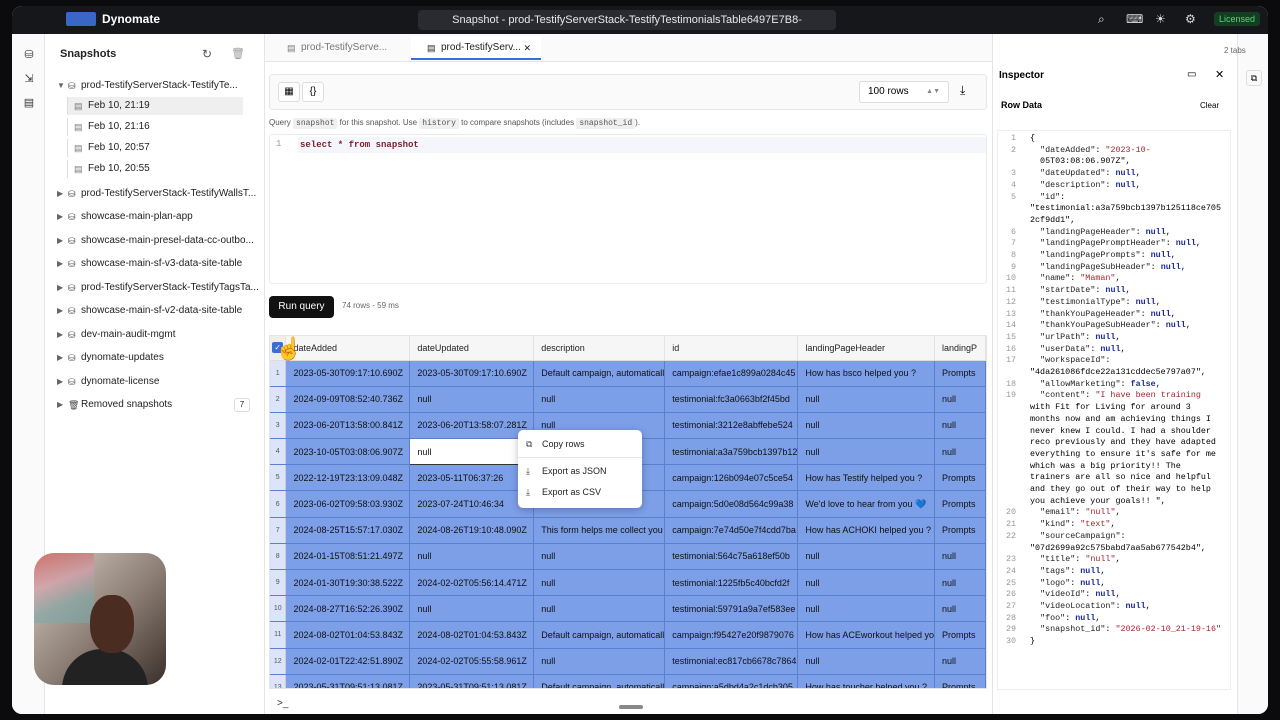 The height and width of the screenshot is (720, 1280). What do you see at coordinates (155, 405) in the screenshot?
I see `removed-snapshots-item: ▶ 🗑 Removed snapshots 7` at bounding box center [155, 405].